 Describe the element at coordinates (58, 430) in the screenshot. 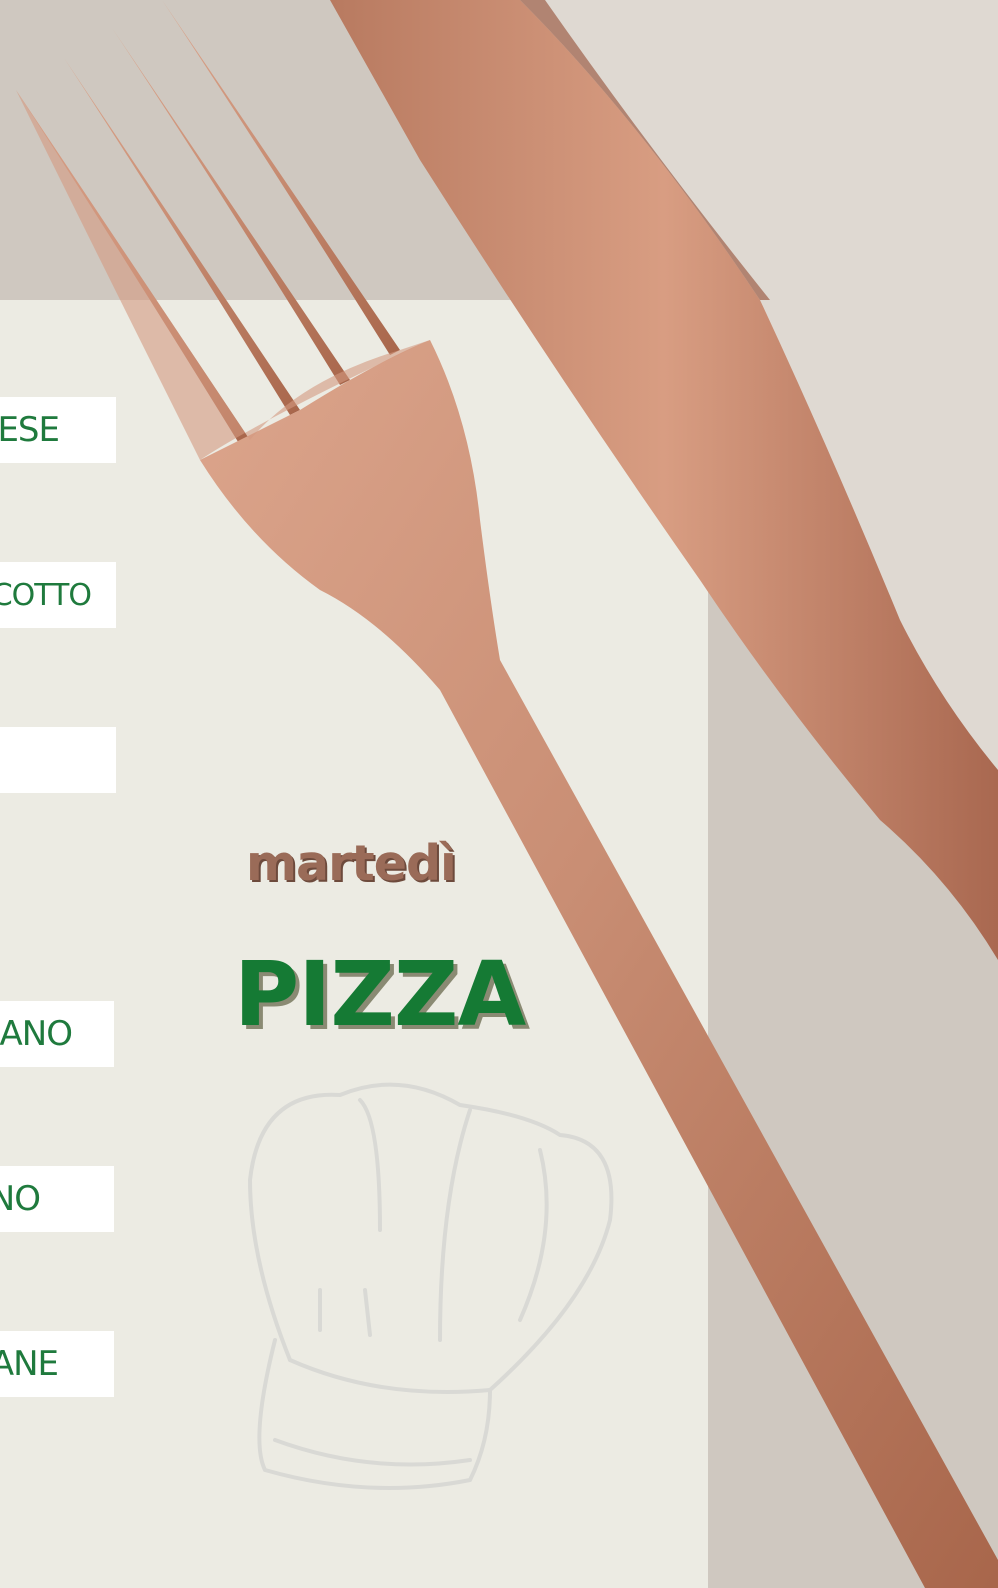

I see `menu-item-tag-1: ESE` at that location.